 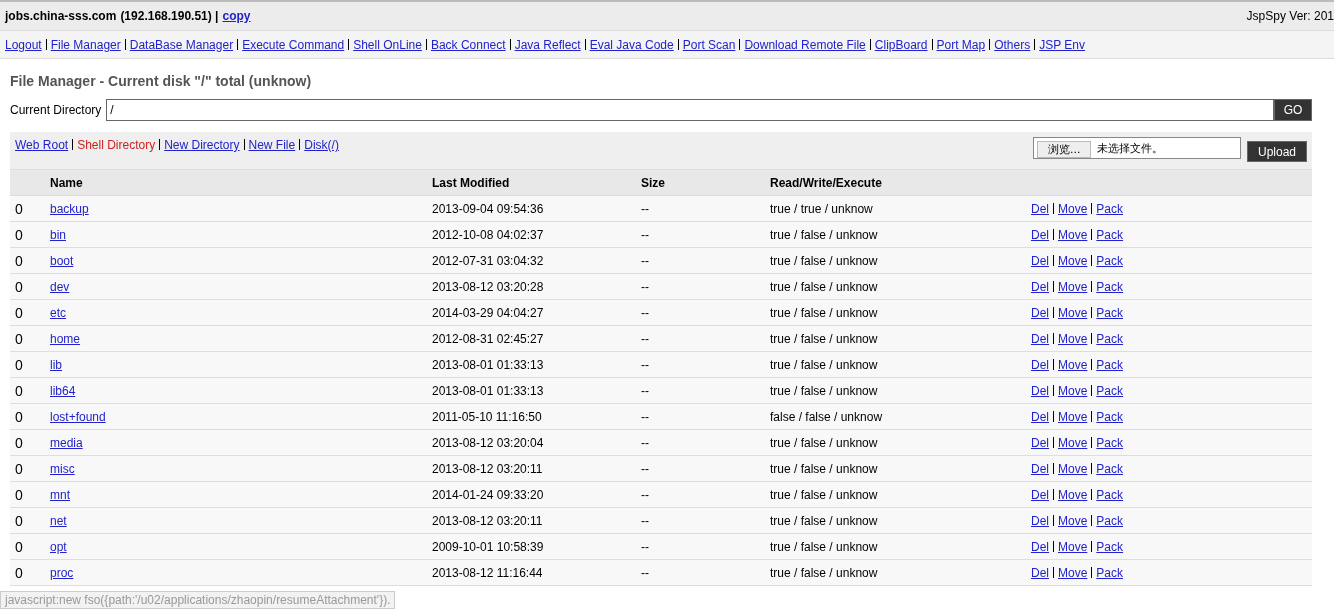 I want to click on table-cell-text: 2012-10-08 04:02:37, so click(x=488, y=234).